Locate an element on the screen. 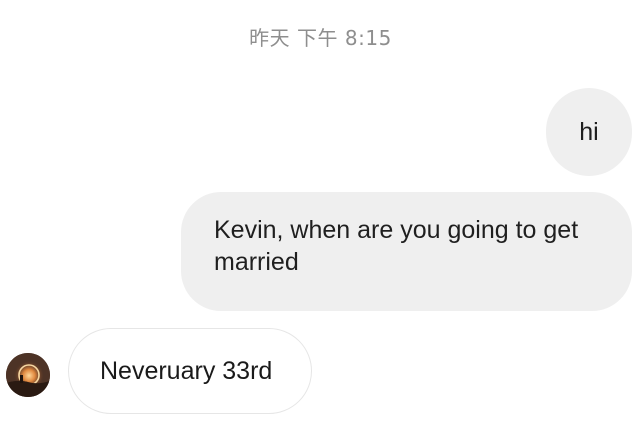 The height and width of the screenshot is (426, 641). received-message-bubble: Neveruary 33rd is located at coordinates (190, 371).